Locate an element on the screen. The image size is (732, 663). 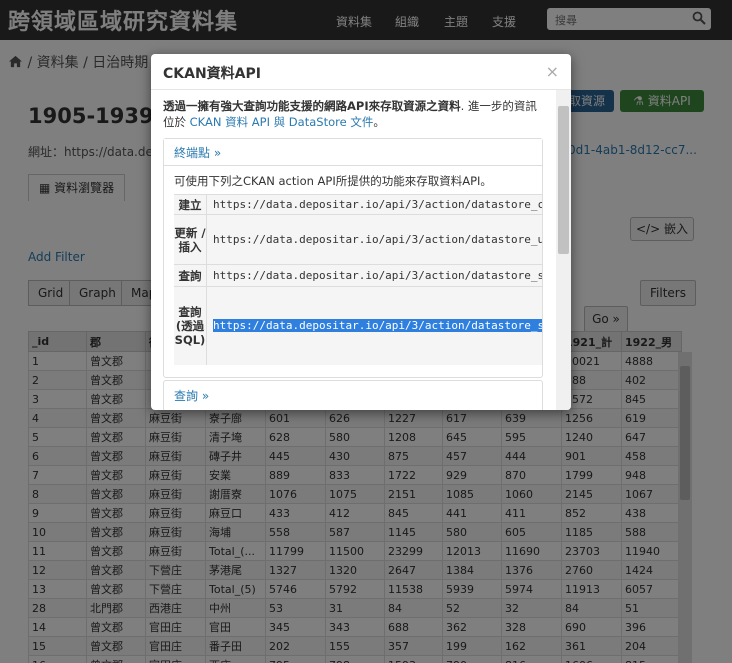
endpoint-label-search-sql: 查詢 (透過 SQL) is located at coordinates (190, 325).